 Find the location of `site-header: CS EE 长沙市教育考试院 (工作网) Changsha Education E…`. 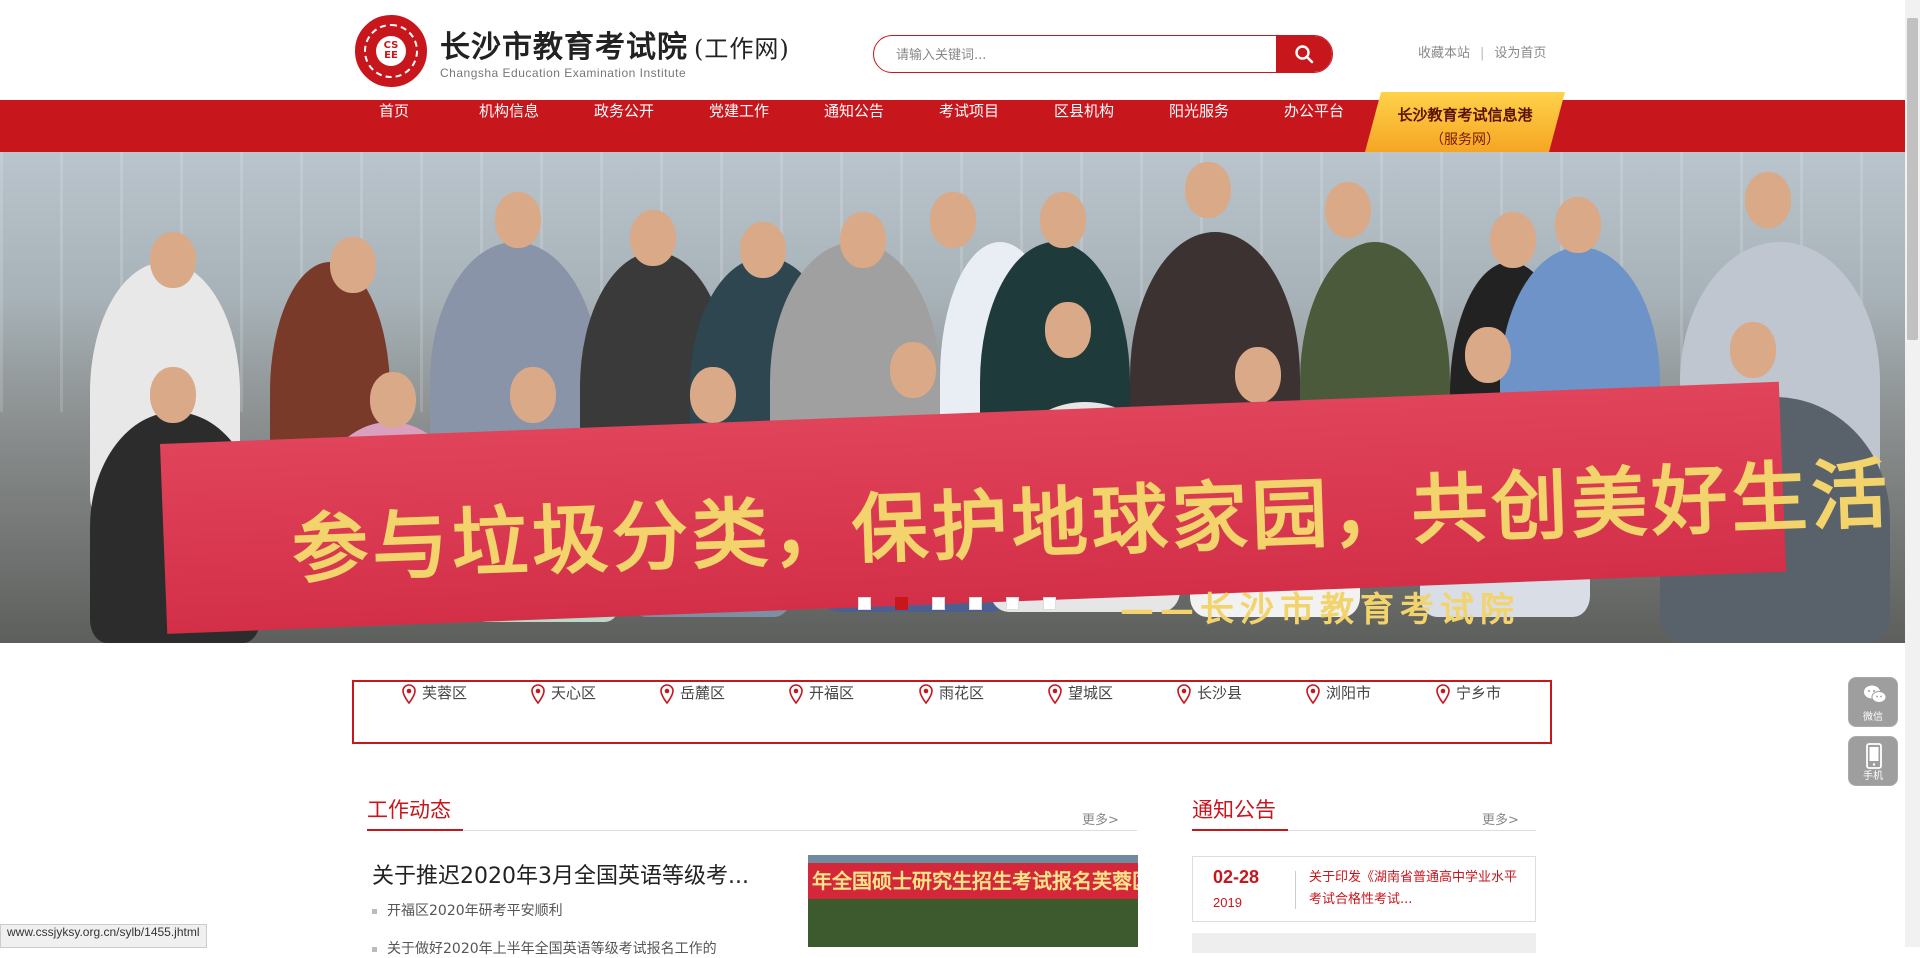

site-header: CS EE 长沙市教育考试院 (工作网) Changsha Education E… is located at coordinates (952, 50).